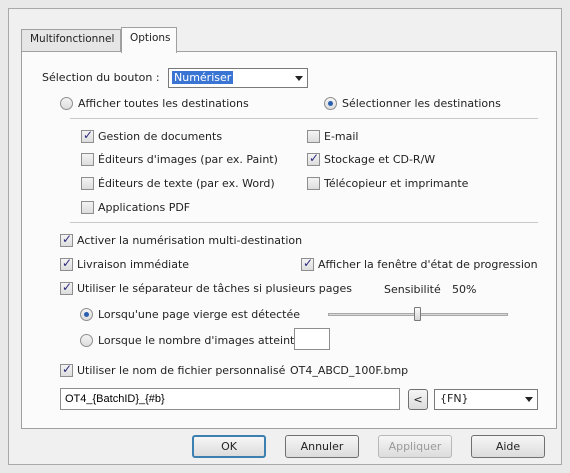  I want to click on destination-document-management-label: Gestion de documents, so click(160, 136).